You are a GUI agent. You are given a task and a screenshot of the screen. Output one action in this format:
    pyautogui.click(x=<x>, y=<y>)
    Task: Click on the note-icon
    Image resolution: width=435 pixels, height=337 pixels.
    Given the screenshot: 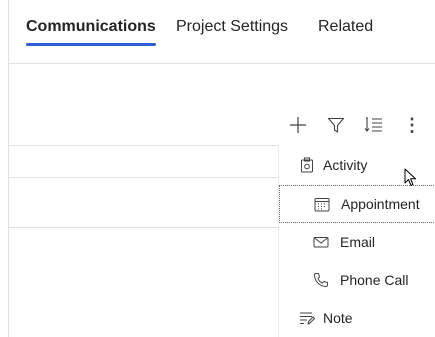 What is the action you would take?
    pyautogui.click(x=307, y=318)
    